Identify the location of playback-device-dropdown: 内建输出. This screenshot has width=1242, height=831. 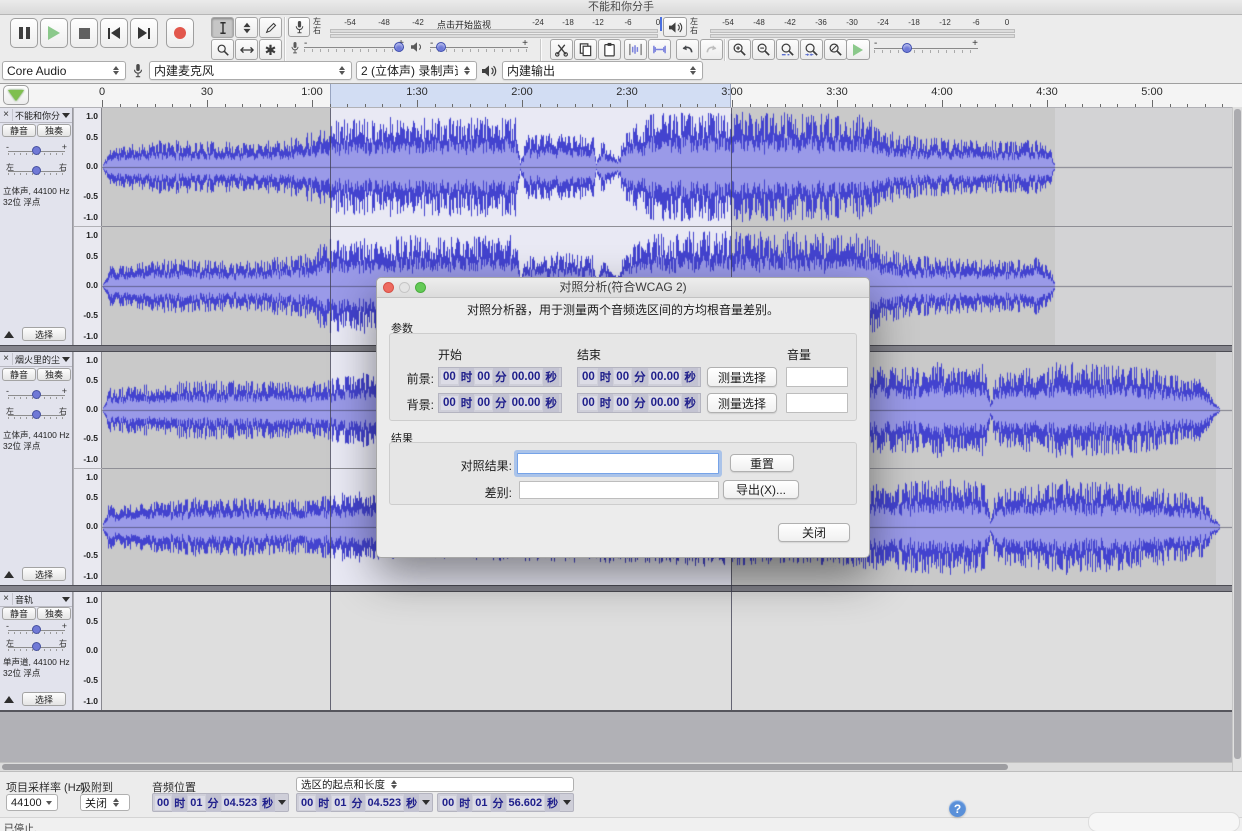
(602, 70).